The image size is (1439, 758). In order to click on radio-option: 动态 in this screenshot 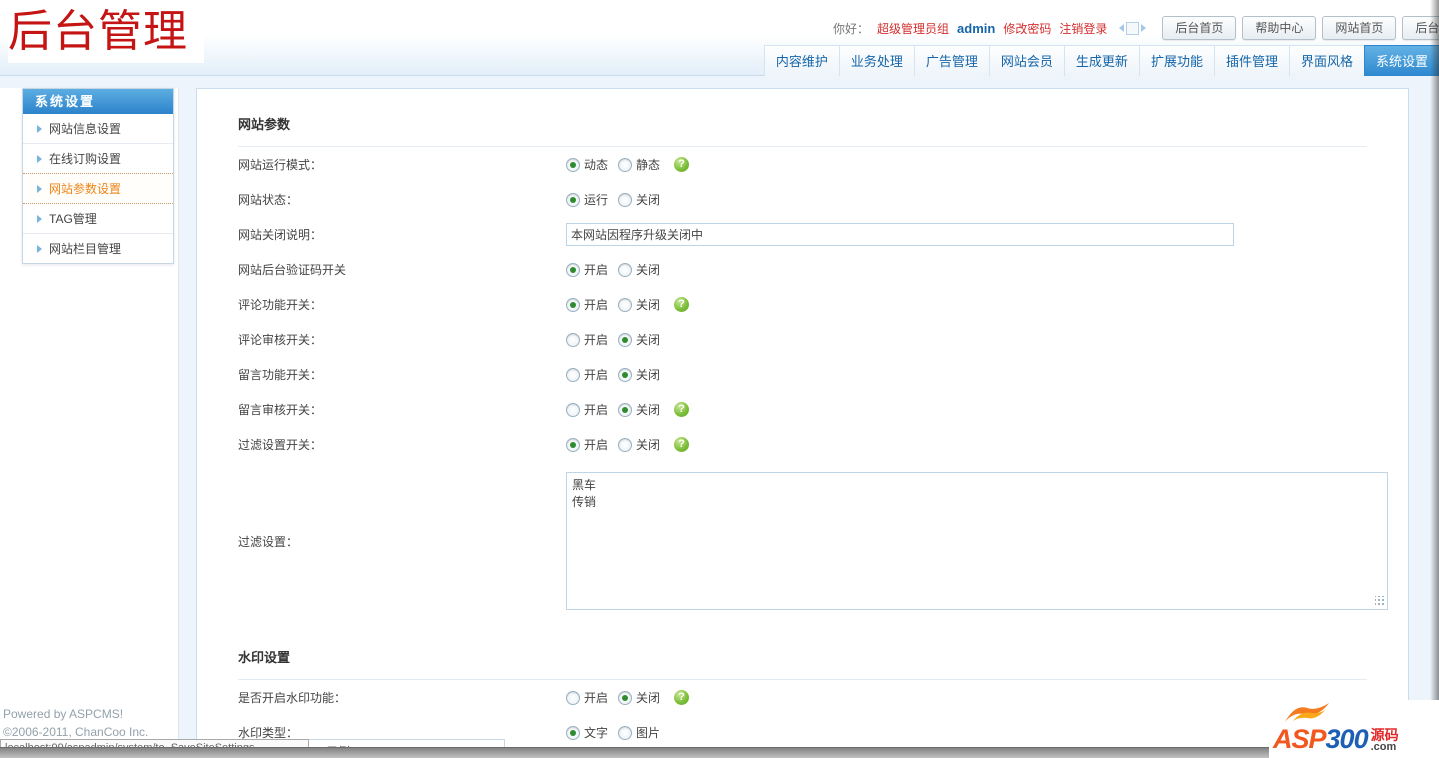, I will do `click(587, 164)`.